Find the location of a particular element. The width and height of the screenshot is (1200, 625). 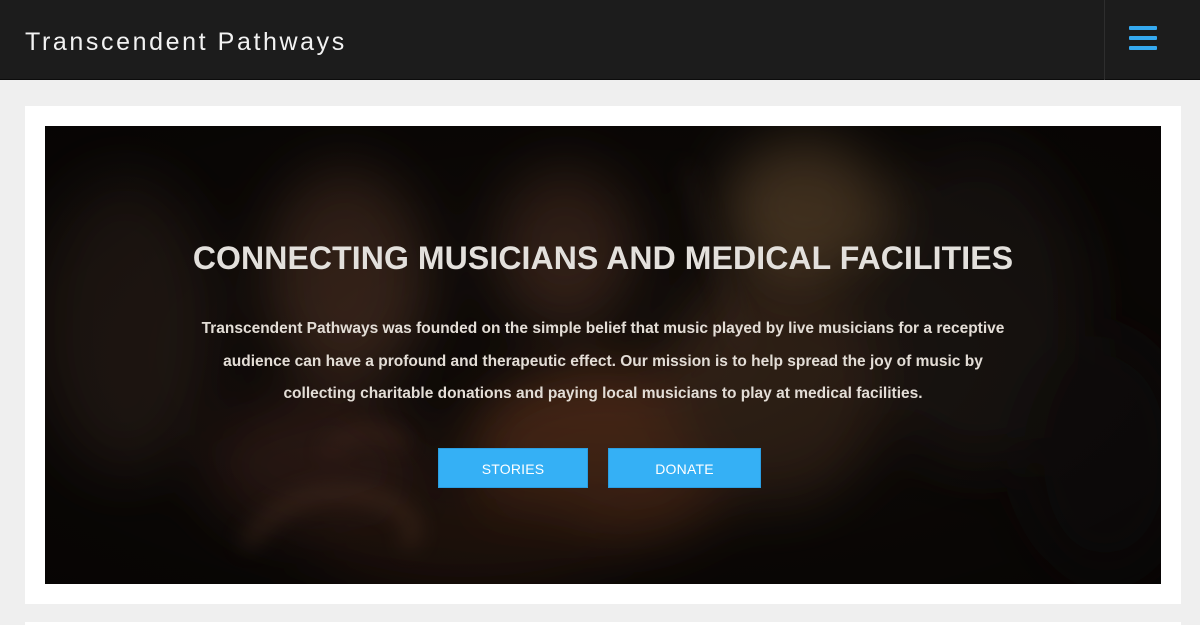

stories-button: STORIES is located at coordinates (513, 468).